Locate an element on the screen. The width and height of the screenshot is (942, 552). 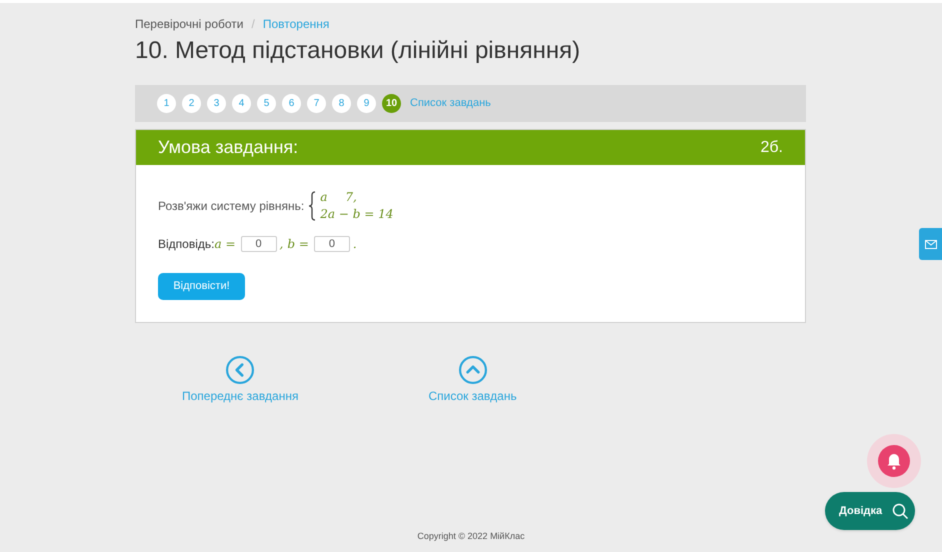
page-number: 3 is located at coordinates (216, 103).